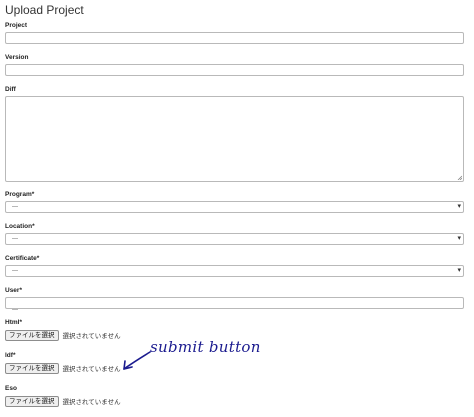 The width and height of the screenshot is (474, 417). Describe the element at coordinates (234, 38) in the screenshot. I see `project-input` at that location.